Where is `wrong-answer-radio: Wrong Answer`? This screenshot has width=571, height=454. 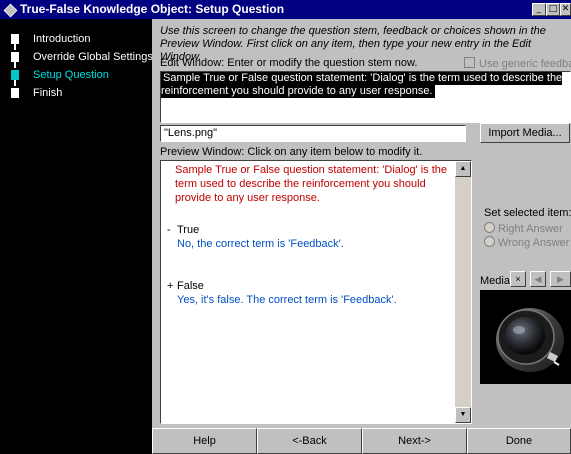 wrong-answer-radio: Wrong Answer is located at coordinates (526, 242).